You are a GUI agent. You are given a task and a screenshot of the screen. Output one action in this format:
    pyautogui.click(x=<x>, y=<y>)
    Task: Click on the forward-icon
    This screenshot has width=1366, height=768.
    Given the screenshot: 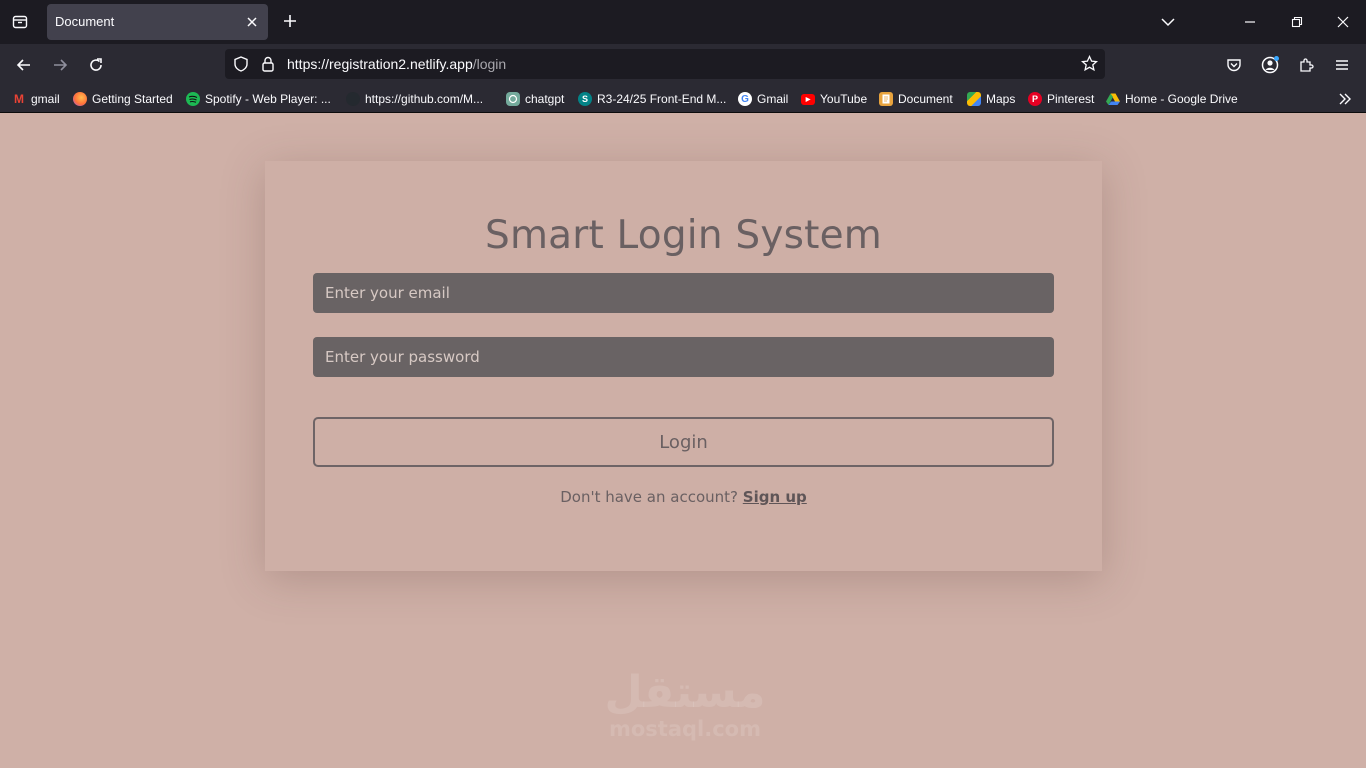 What is the action you would take?
    pyautogui.click(x=60, y=65)
    